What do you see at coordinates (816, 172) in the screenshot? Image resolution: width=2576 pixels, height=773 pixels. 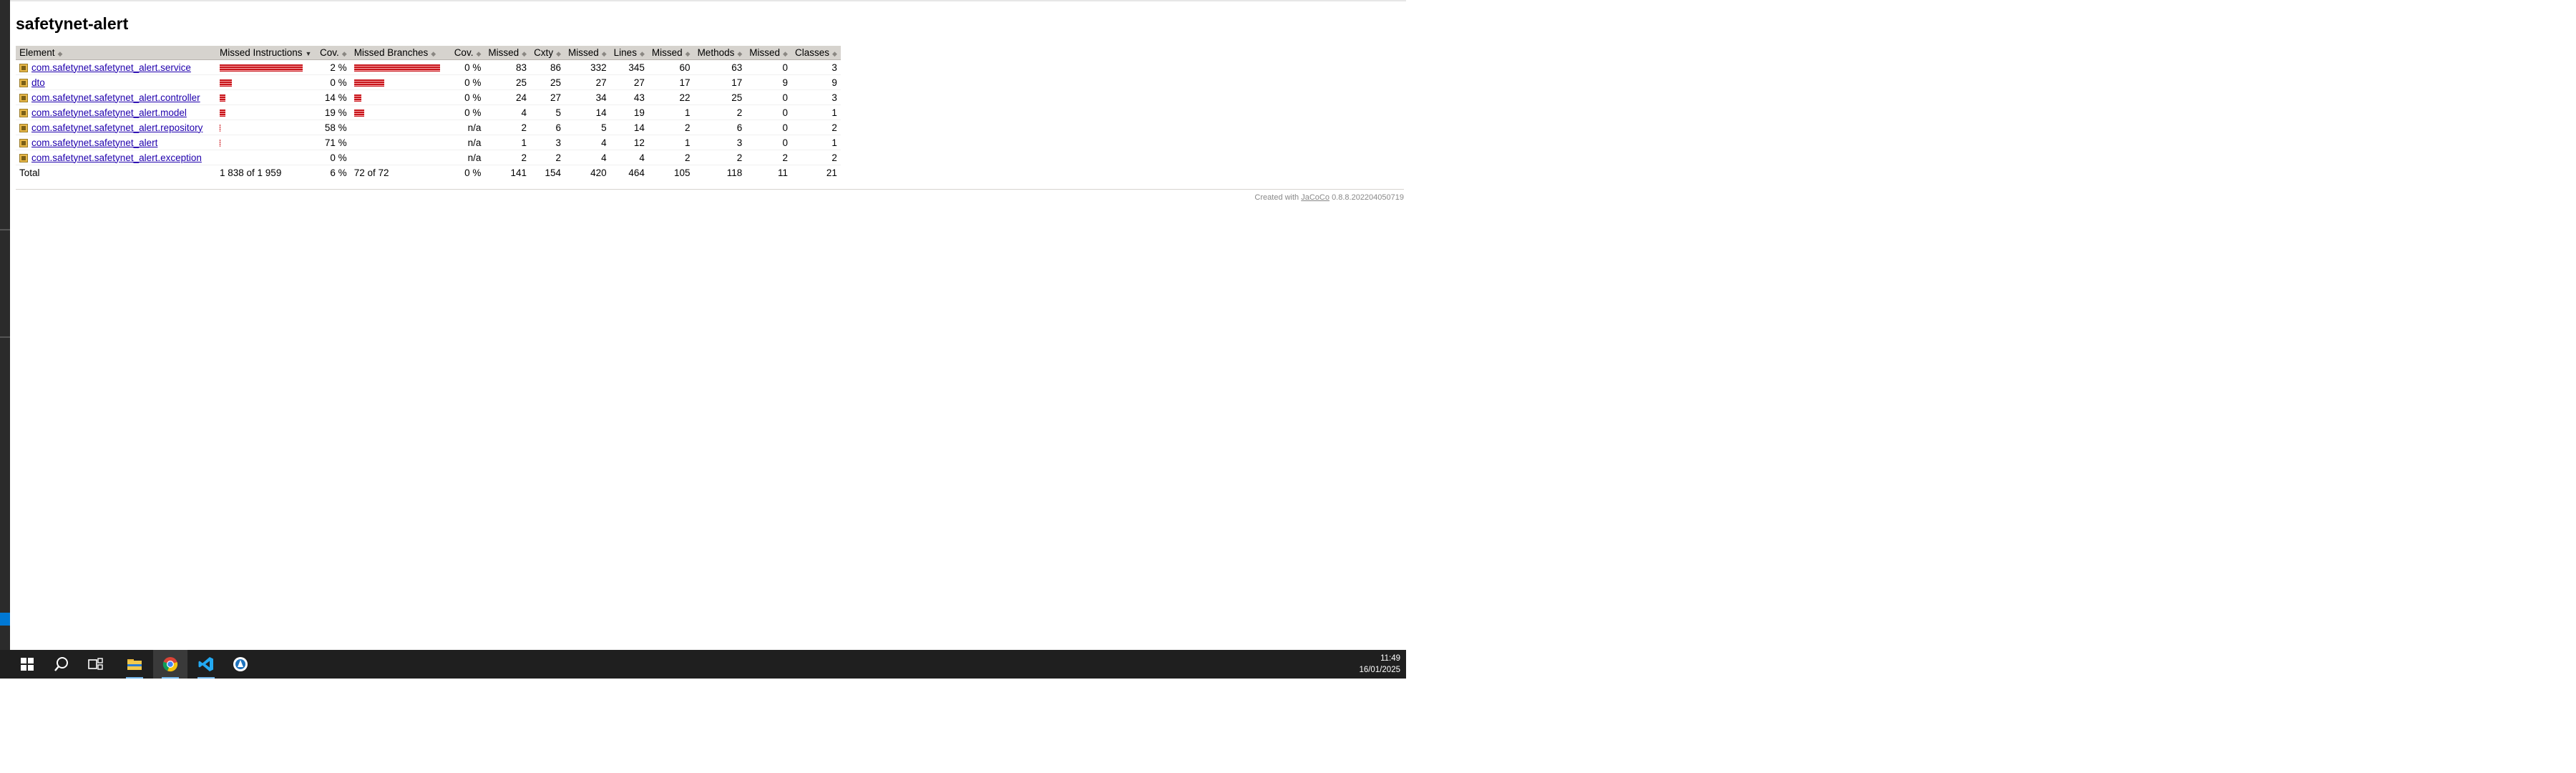 I see `total-classes: 21` at bounding box center [816, 172].